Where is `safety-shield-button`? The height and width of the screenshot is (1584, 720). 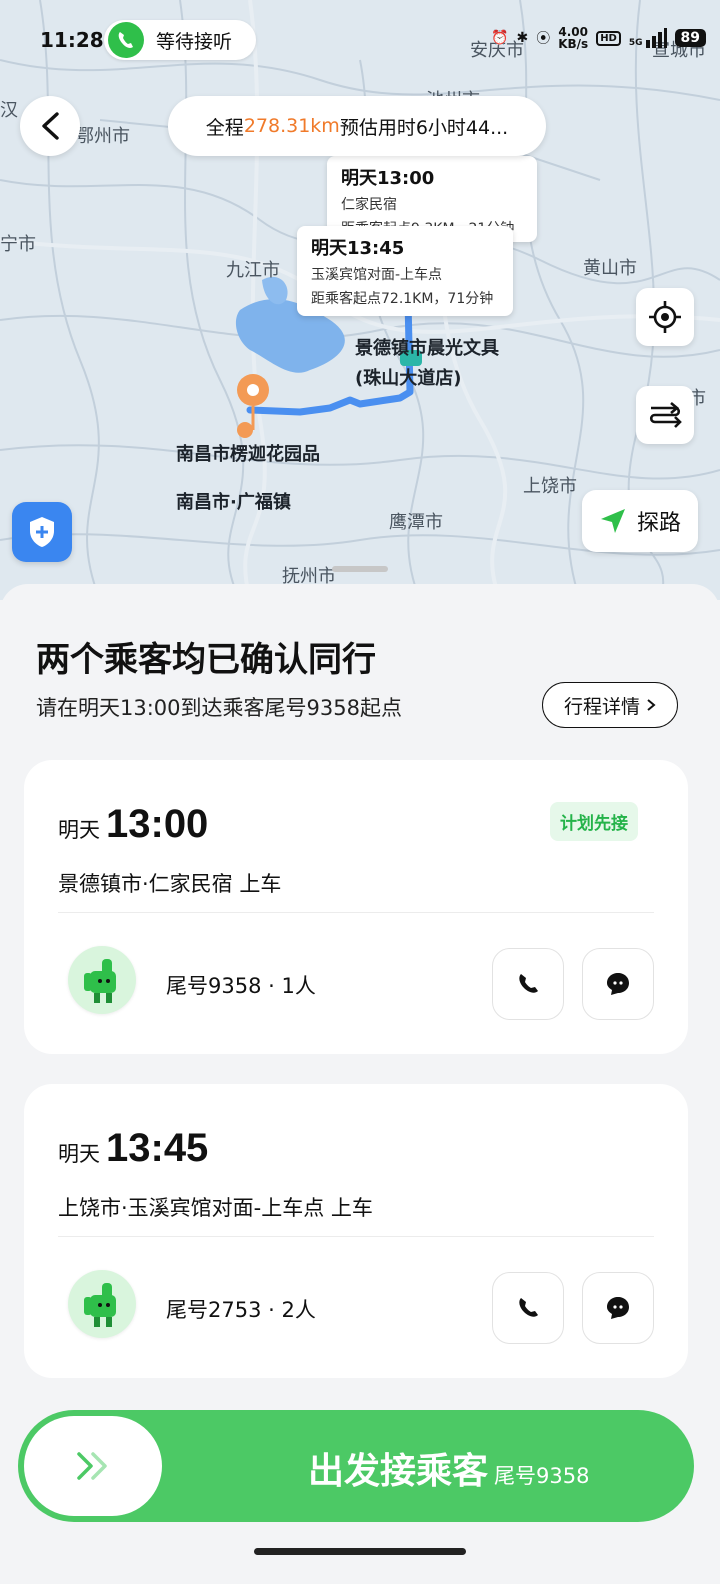
safety-shield-button is located at coordinates (42, 532).